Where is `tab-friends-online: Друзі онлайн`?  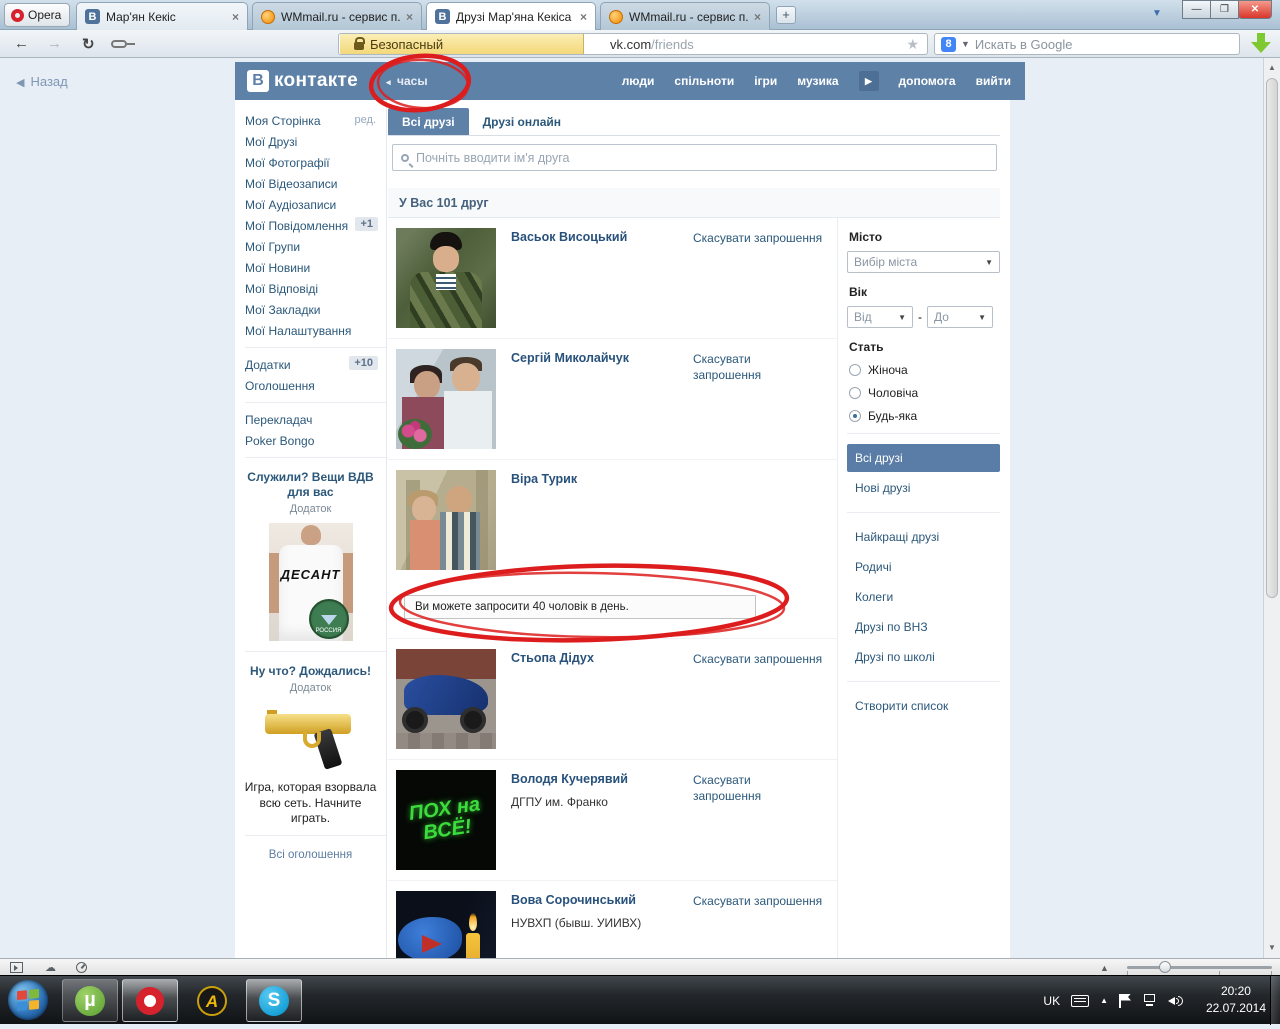 tab-friends-online: Друзі онлайн is located at coordinates (522, 121).